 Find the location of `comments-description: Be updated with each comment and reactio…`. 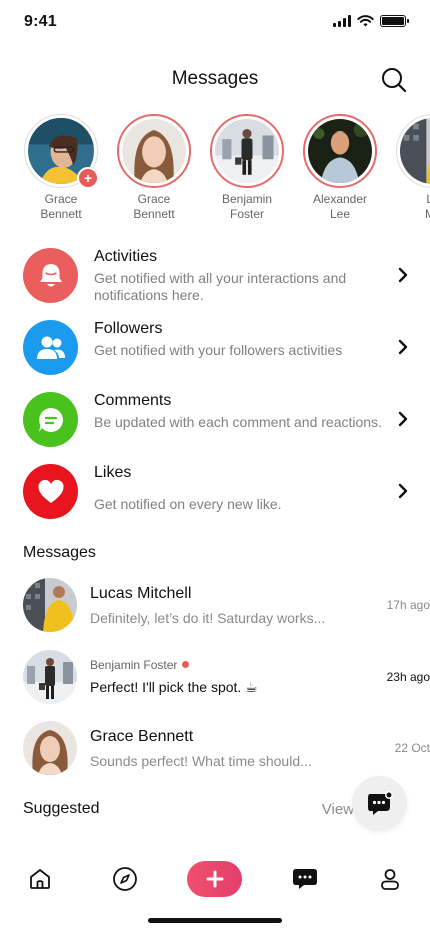

comments-description: Be updated with each comment and reactio… is located at coordinates (238, 422).